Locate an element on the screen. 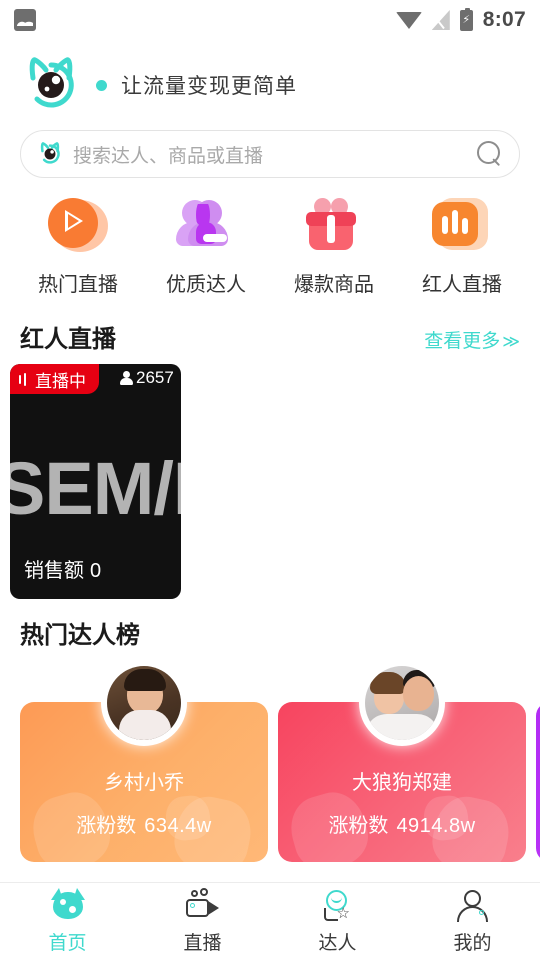 Image resolution: width=540 pixels, height=960 pixels. rank-stat-value: 634.4w is located at coordinates (178, 826).